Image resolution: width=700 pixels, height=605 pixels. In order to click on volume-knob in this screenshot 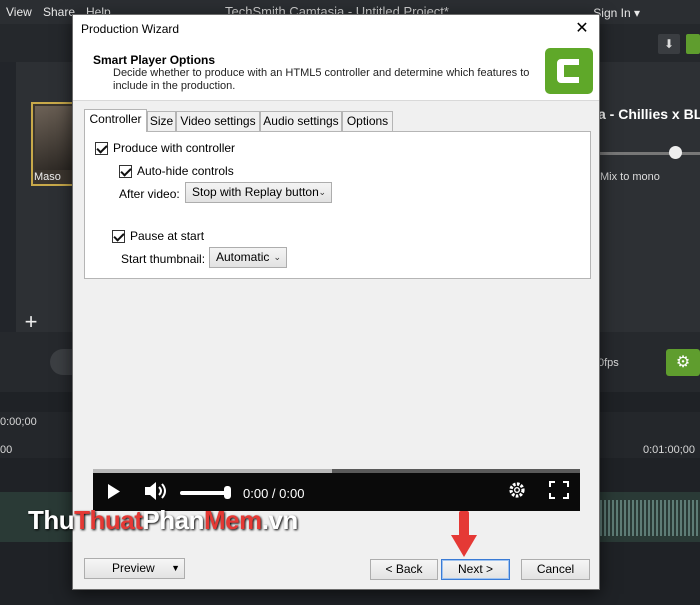, I will do `click(227, 492)`.